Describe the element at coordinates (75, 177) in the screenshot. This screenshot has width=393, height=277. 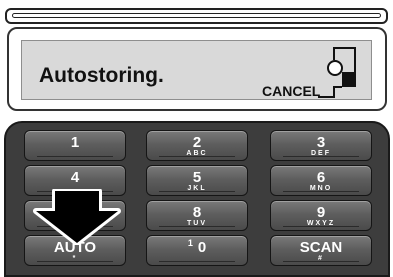
I see `key-4-label: 4` at that location.